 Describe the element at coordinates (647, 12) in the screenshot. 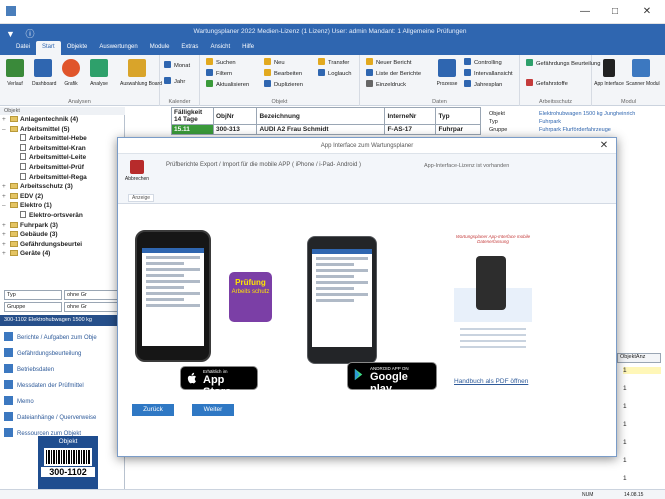

I see `close-window-button: ✕` at that location.